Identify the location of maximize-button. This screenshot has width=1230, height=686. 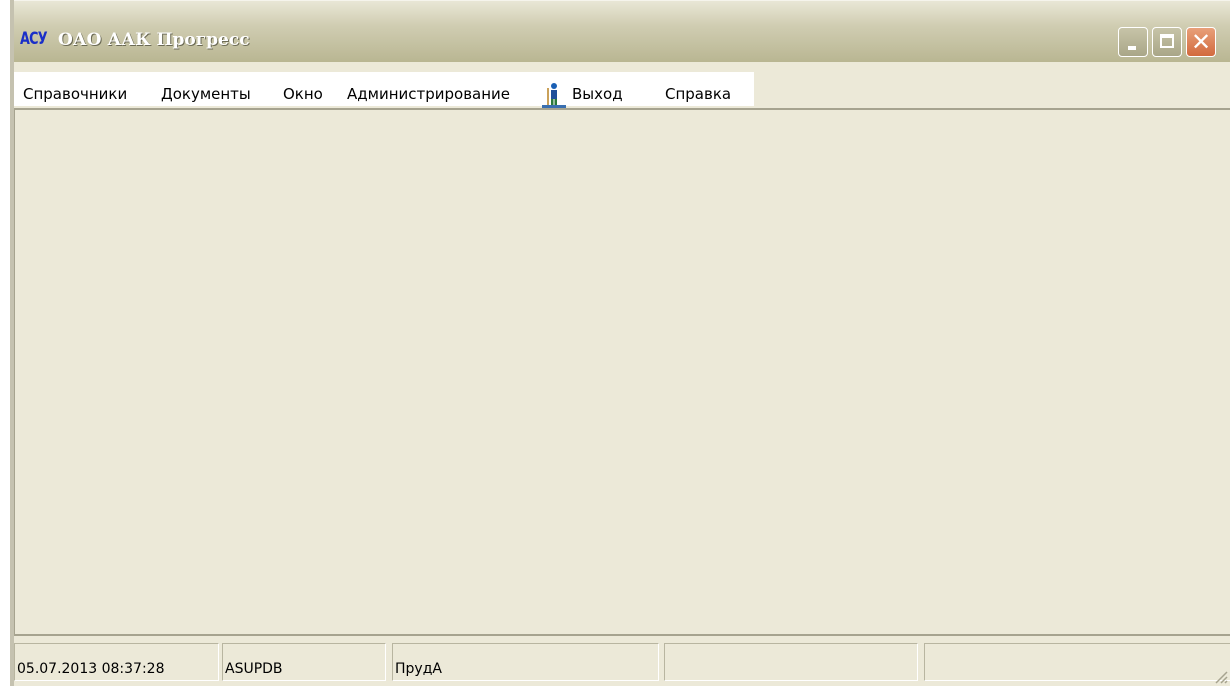
(1167, 42).